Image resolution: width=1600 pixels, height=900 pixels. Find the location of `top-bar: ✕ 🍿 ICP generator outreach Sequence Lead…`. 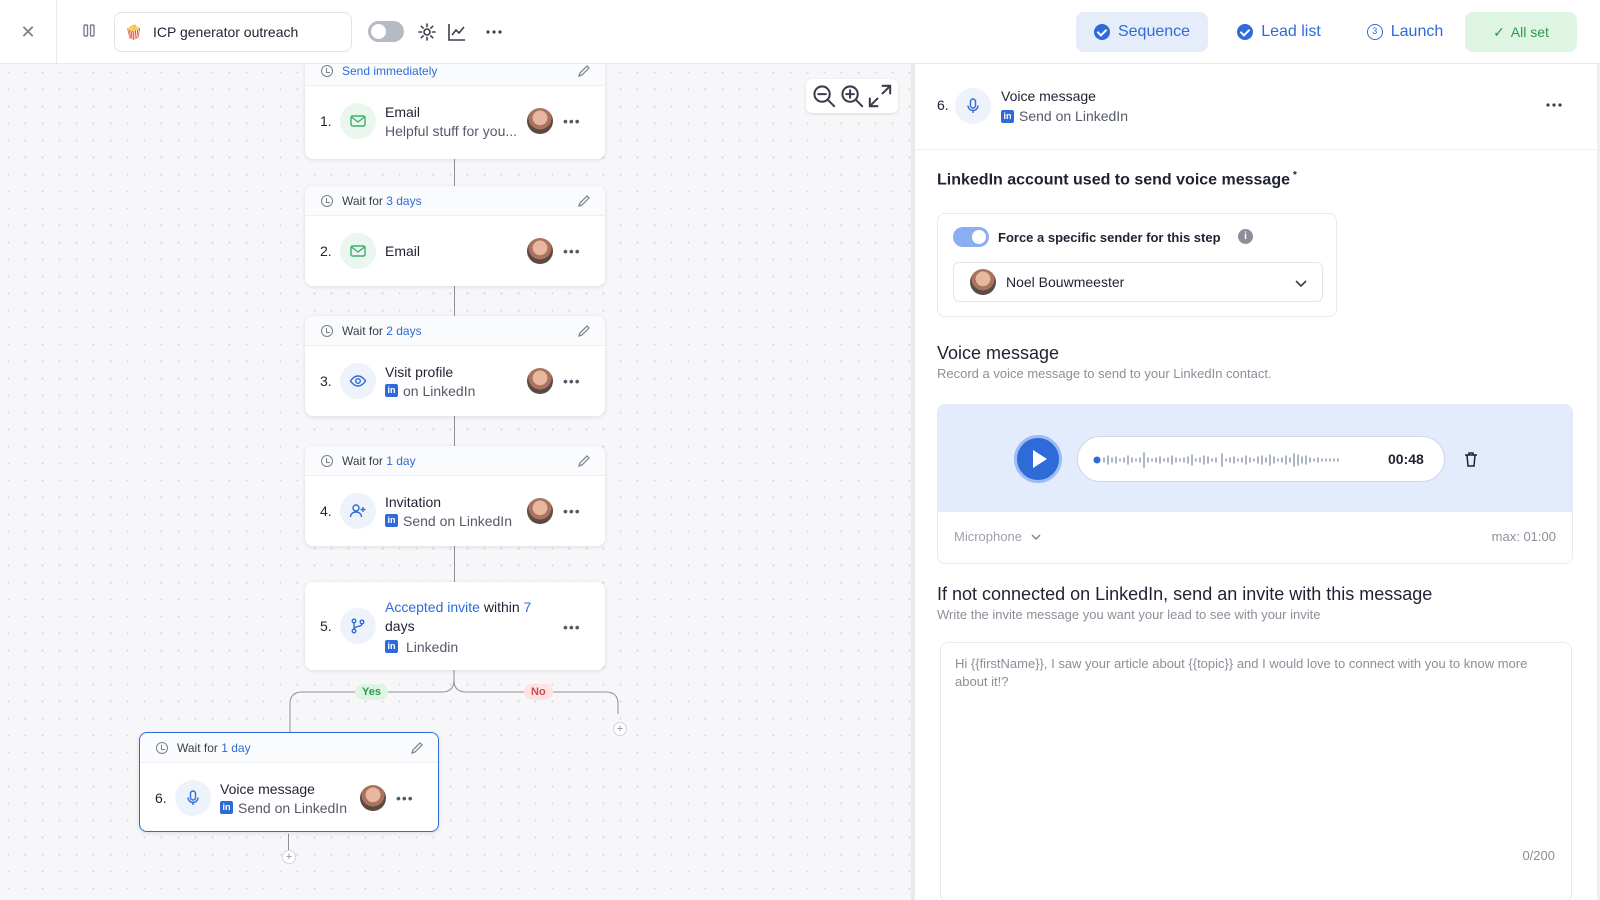

top-bar: ✕ 🍿 ICP generator outreach Sequence Lead… is located at coordinates (800, 32).